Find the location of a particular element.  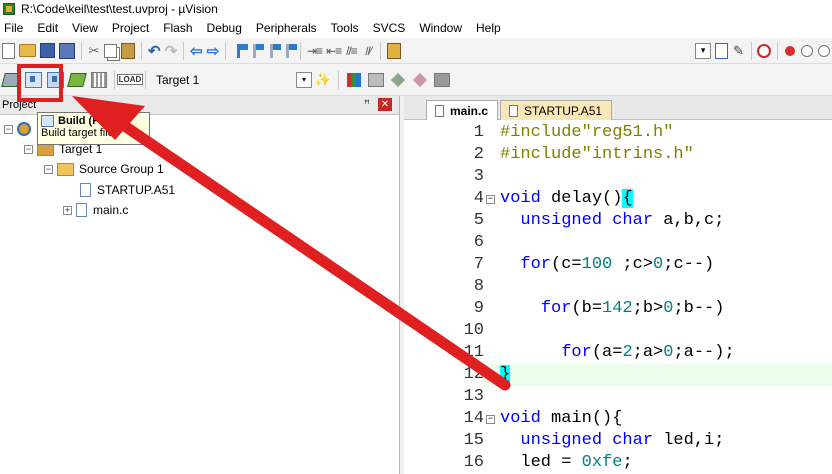

configure-button: ✎ is located at coordinates (738, 51).